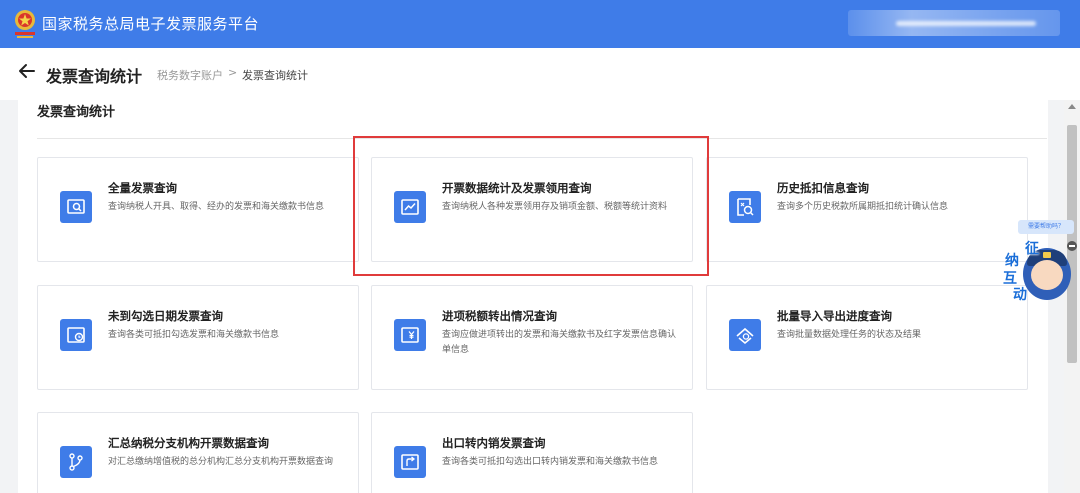 The image size is (1080, 493). I want to click on card-history-deduction-query: 历史抵扣信息查询 查询多个历史税款所属期抵扣统计确认信息, so click(867, 209).